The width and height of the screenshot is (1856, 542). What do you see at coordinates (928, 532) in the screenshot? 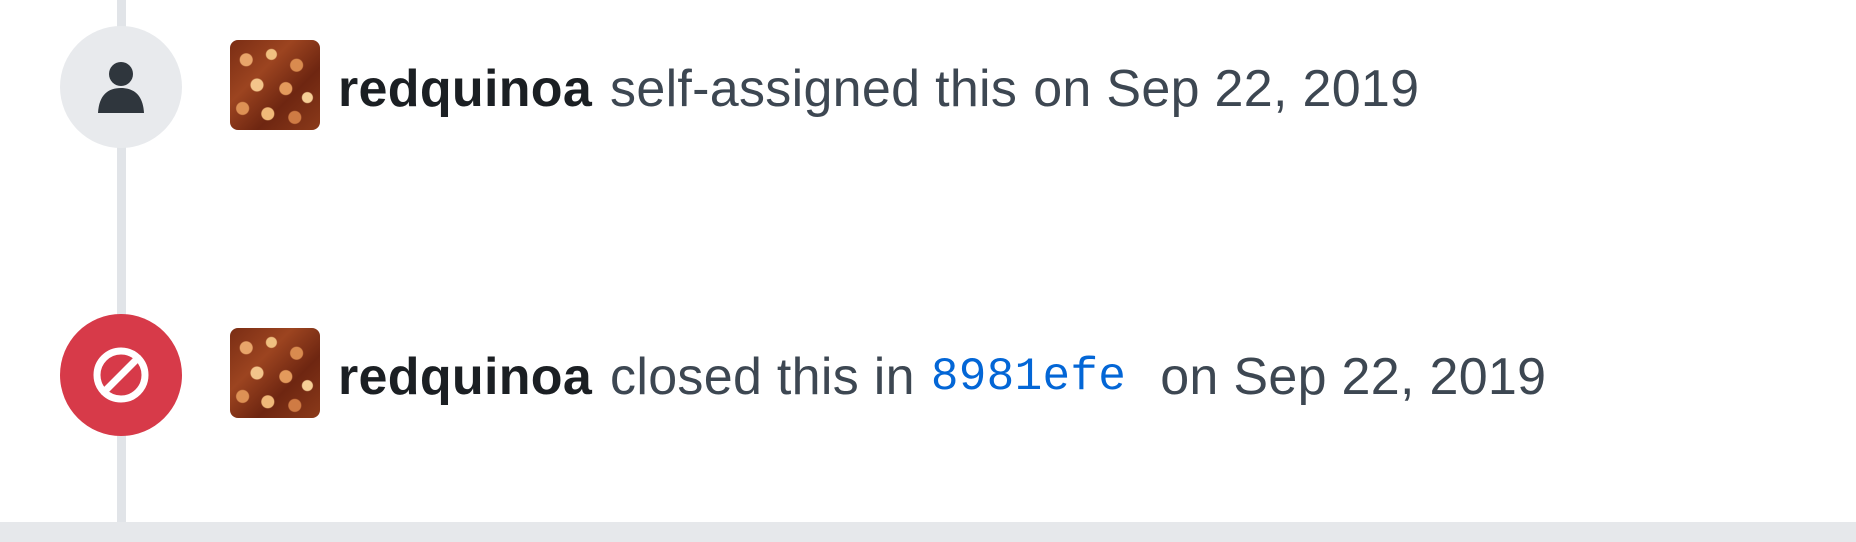
I see `timeline-bottom-border` at bounding box center [928, 532].